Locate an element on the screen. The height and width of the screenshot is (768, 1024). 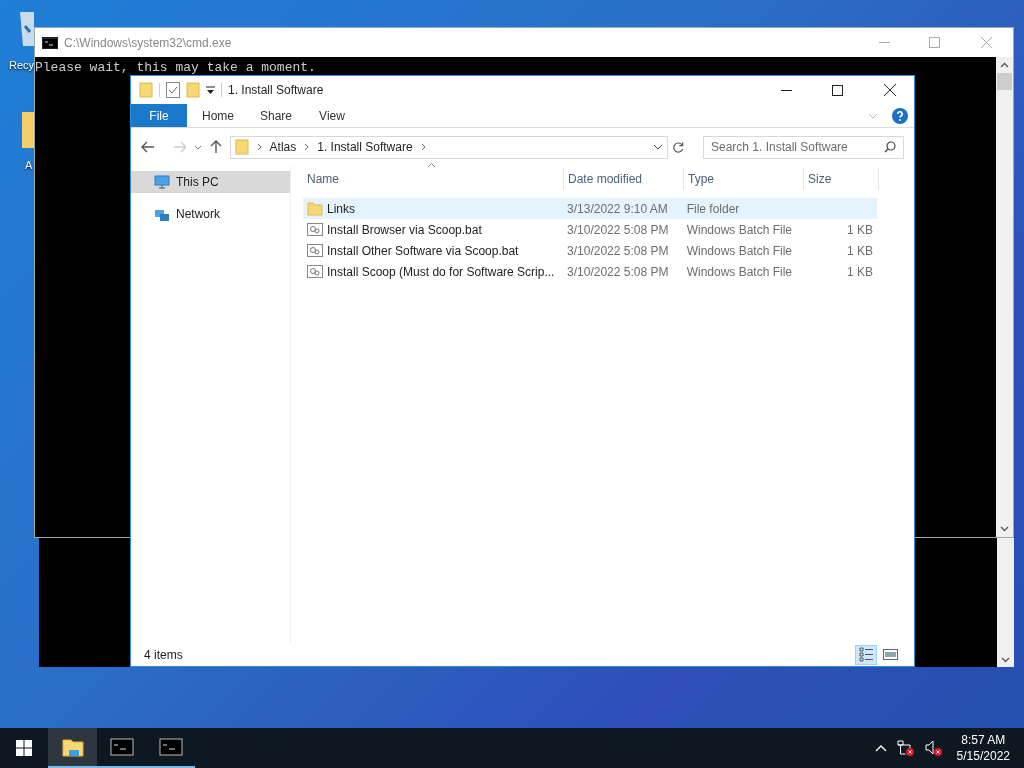
search-icon is located at coordinates (890, 146).